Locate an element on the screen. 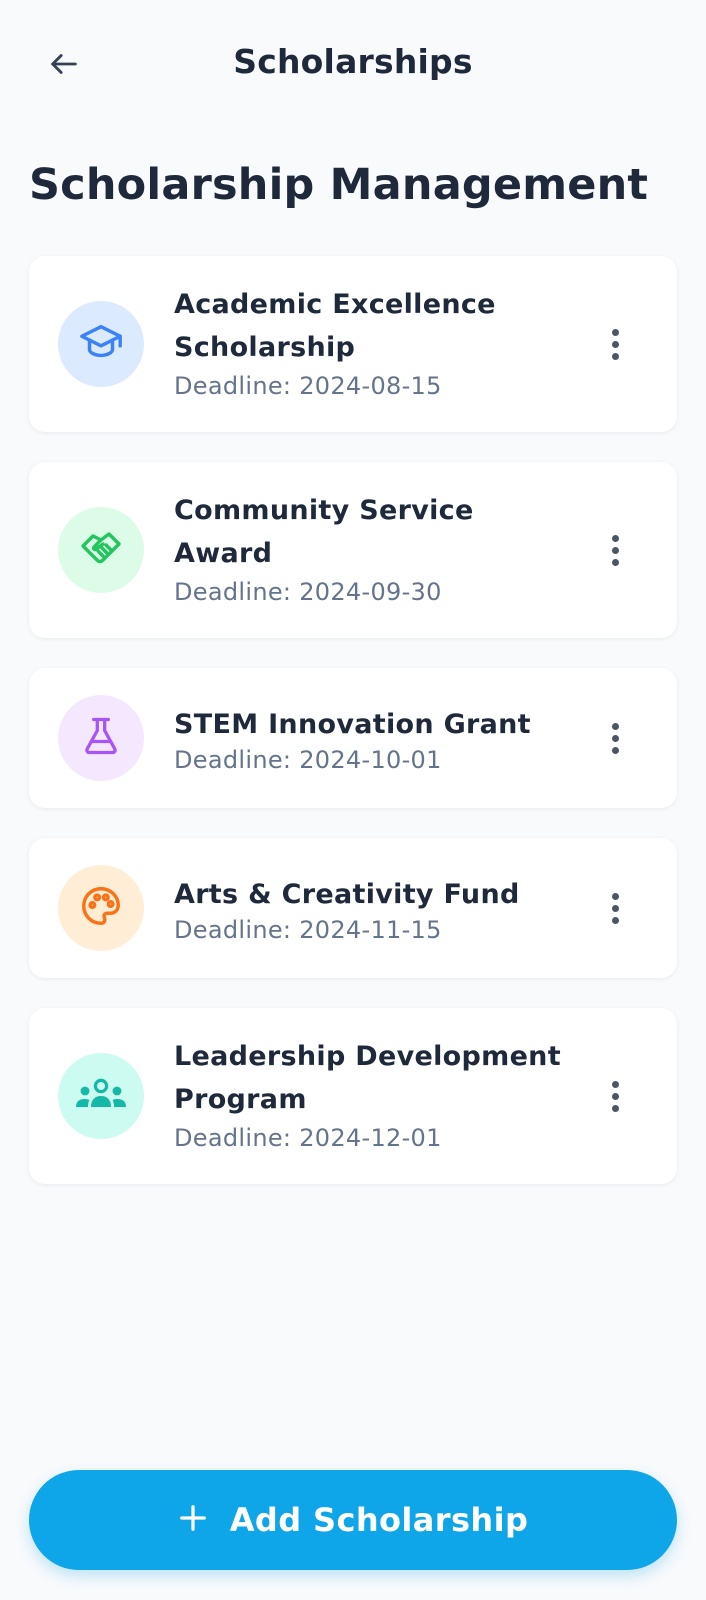  plus-icon is located at coordinates (193, 1520).